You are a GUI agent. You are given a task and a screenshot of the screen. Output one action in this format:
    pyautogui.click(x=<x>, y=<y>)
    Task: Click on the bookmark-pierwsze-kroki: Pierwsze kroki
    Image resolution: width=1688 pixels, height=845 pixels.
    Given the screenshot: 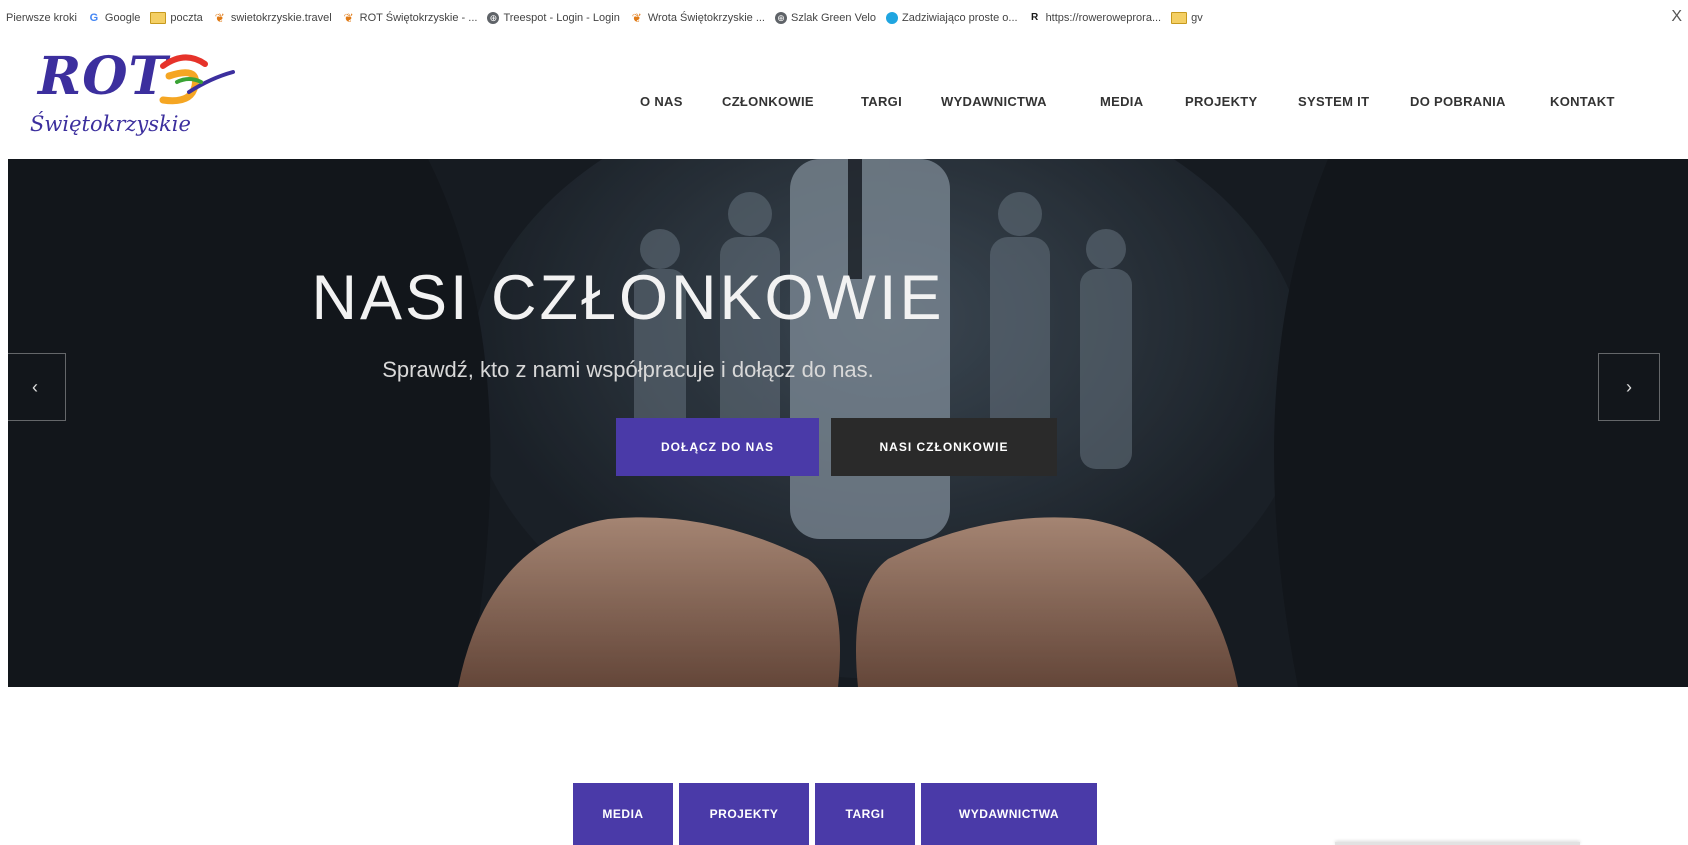 What is the action you would take?
    pyautogui.click(x=41, y=18)
    